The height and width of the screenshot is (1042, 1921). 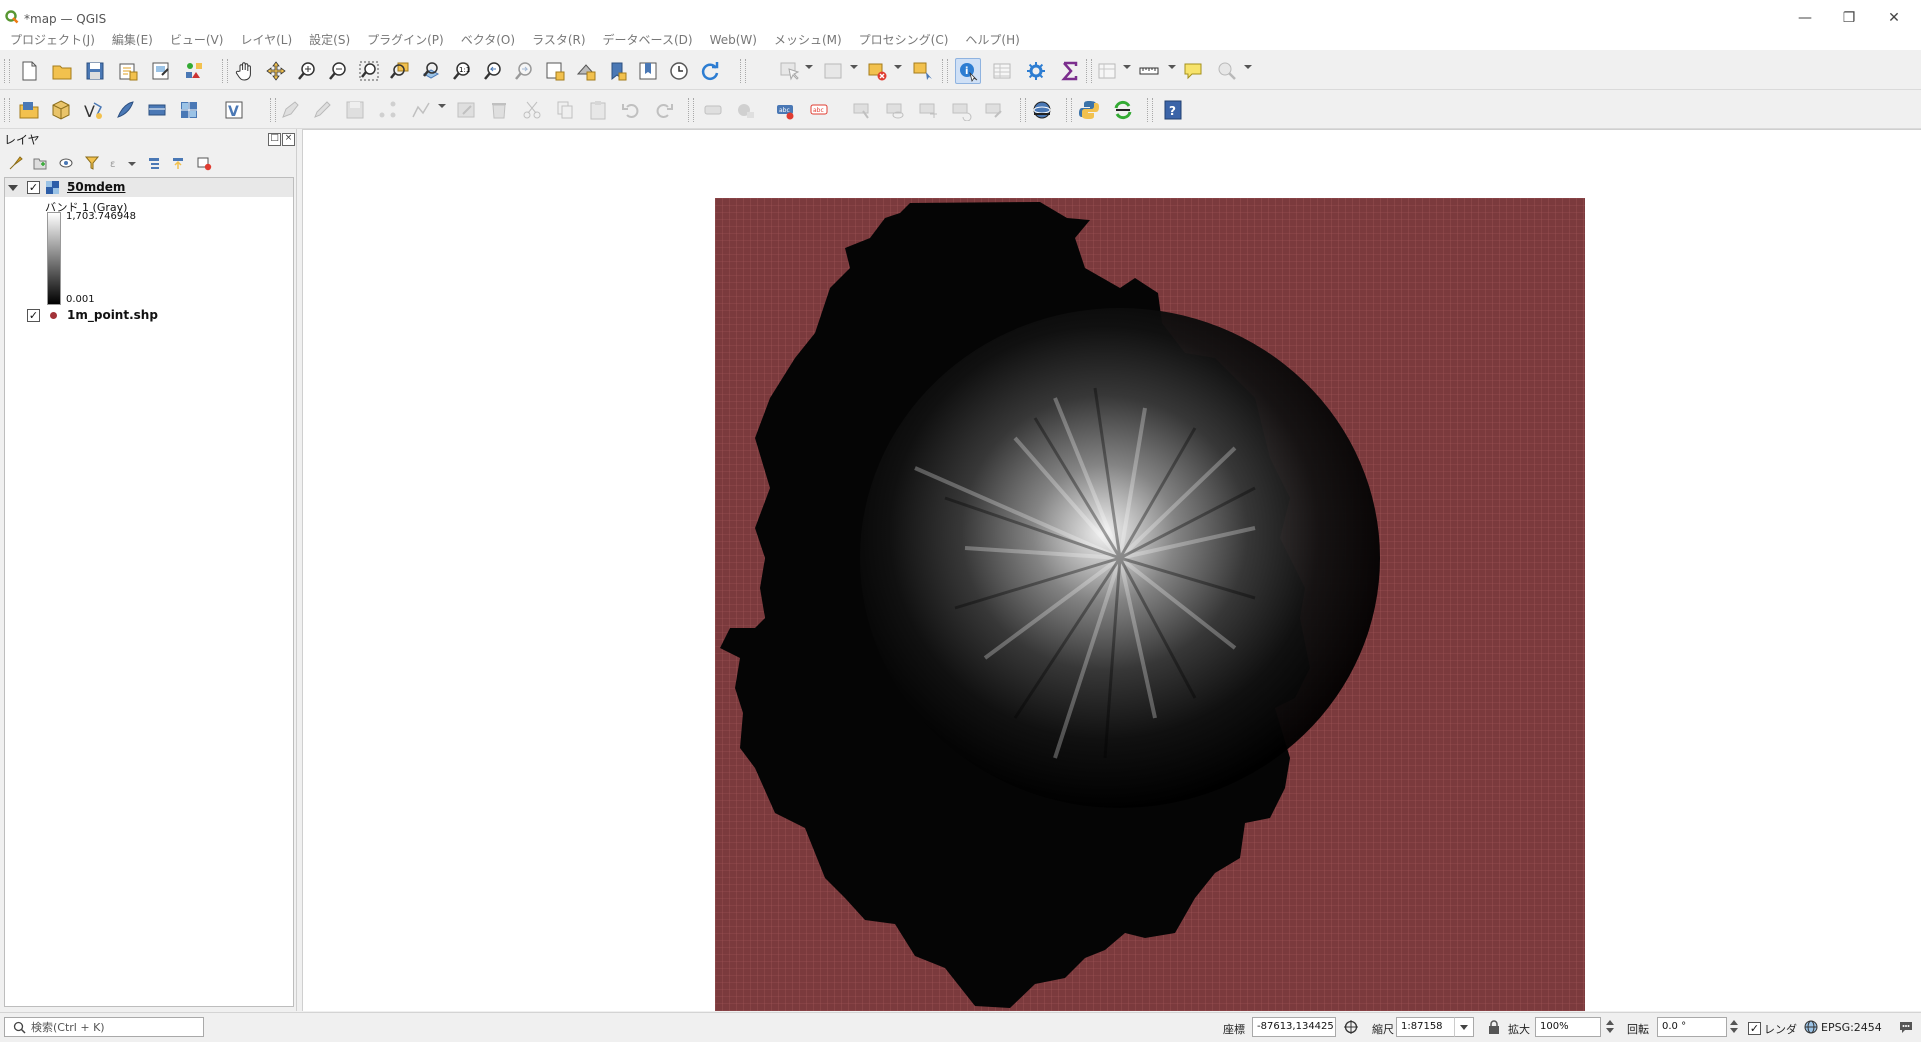 What do you see at coordinates (288, 139) in the screenshot?
I see `close-panel-icon: ×` at bounding box center [288, 139].